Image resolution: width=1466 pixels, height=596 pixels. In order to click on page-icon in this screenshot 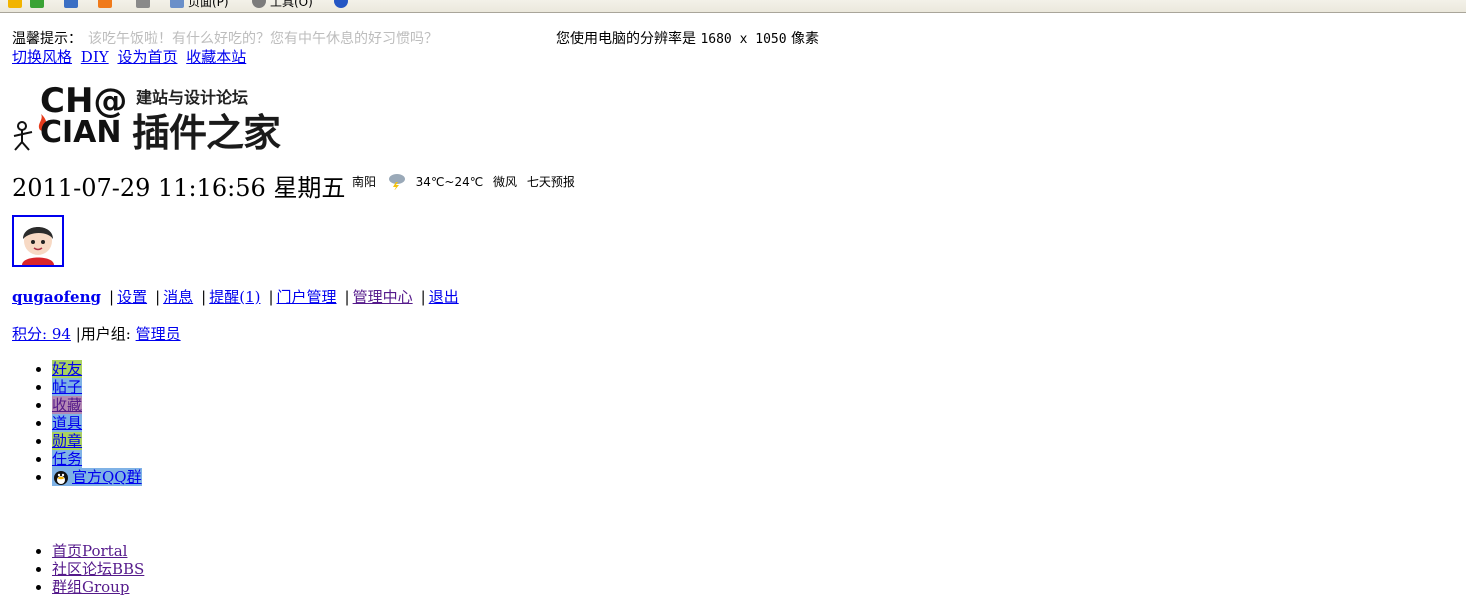, I will do `click(177, 4)`.